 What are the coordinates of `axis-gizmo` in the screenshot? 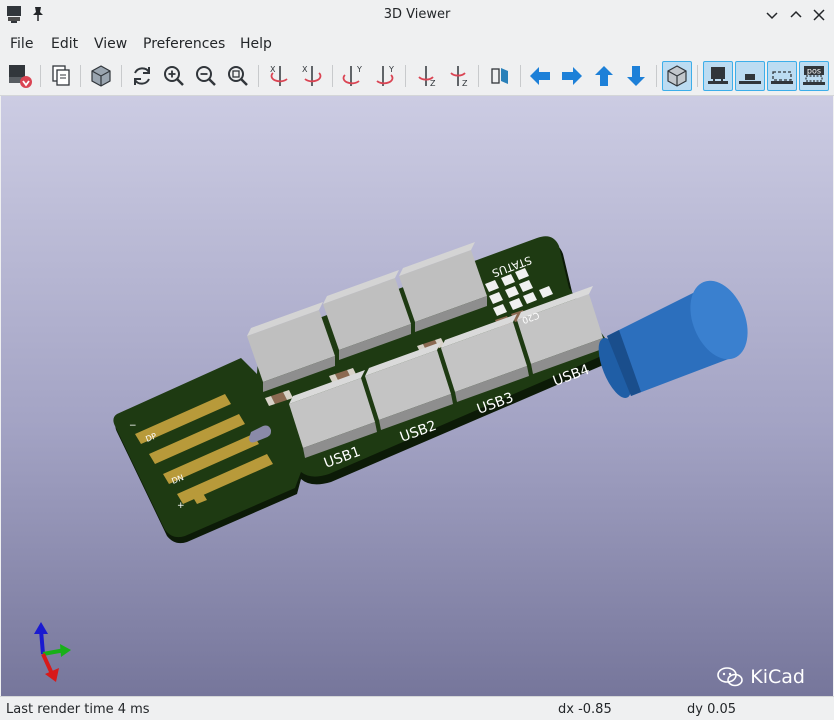 It's located at (52, 652).